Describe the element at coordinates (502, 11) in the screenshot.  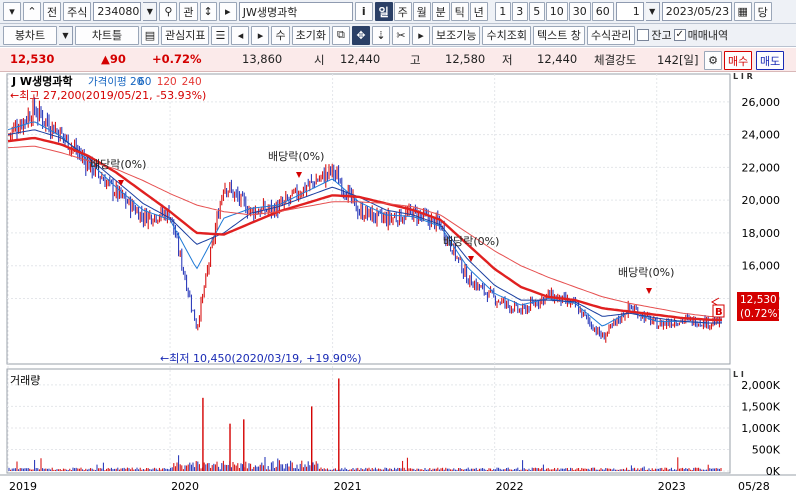
I see `interval-button: 1` at that location.